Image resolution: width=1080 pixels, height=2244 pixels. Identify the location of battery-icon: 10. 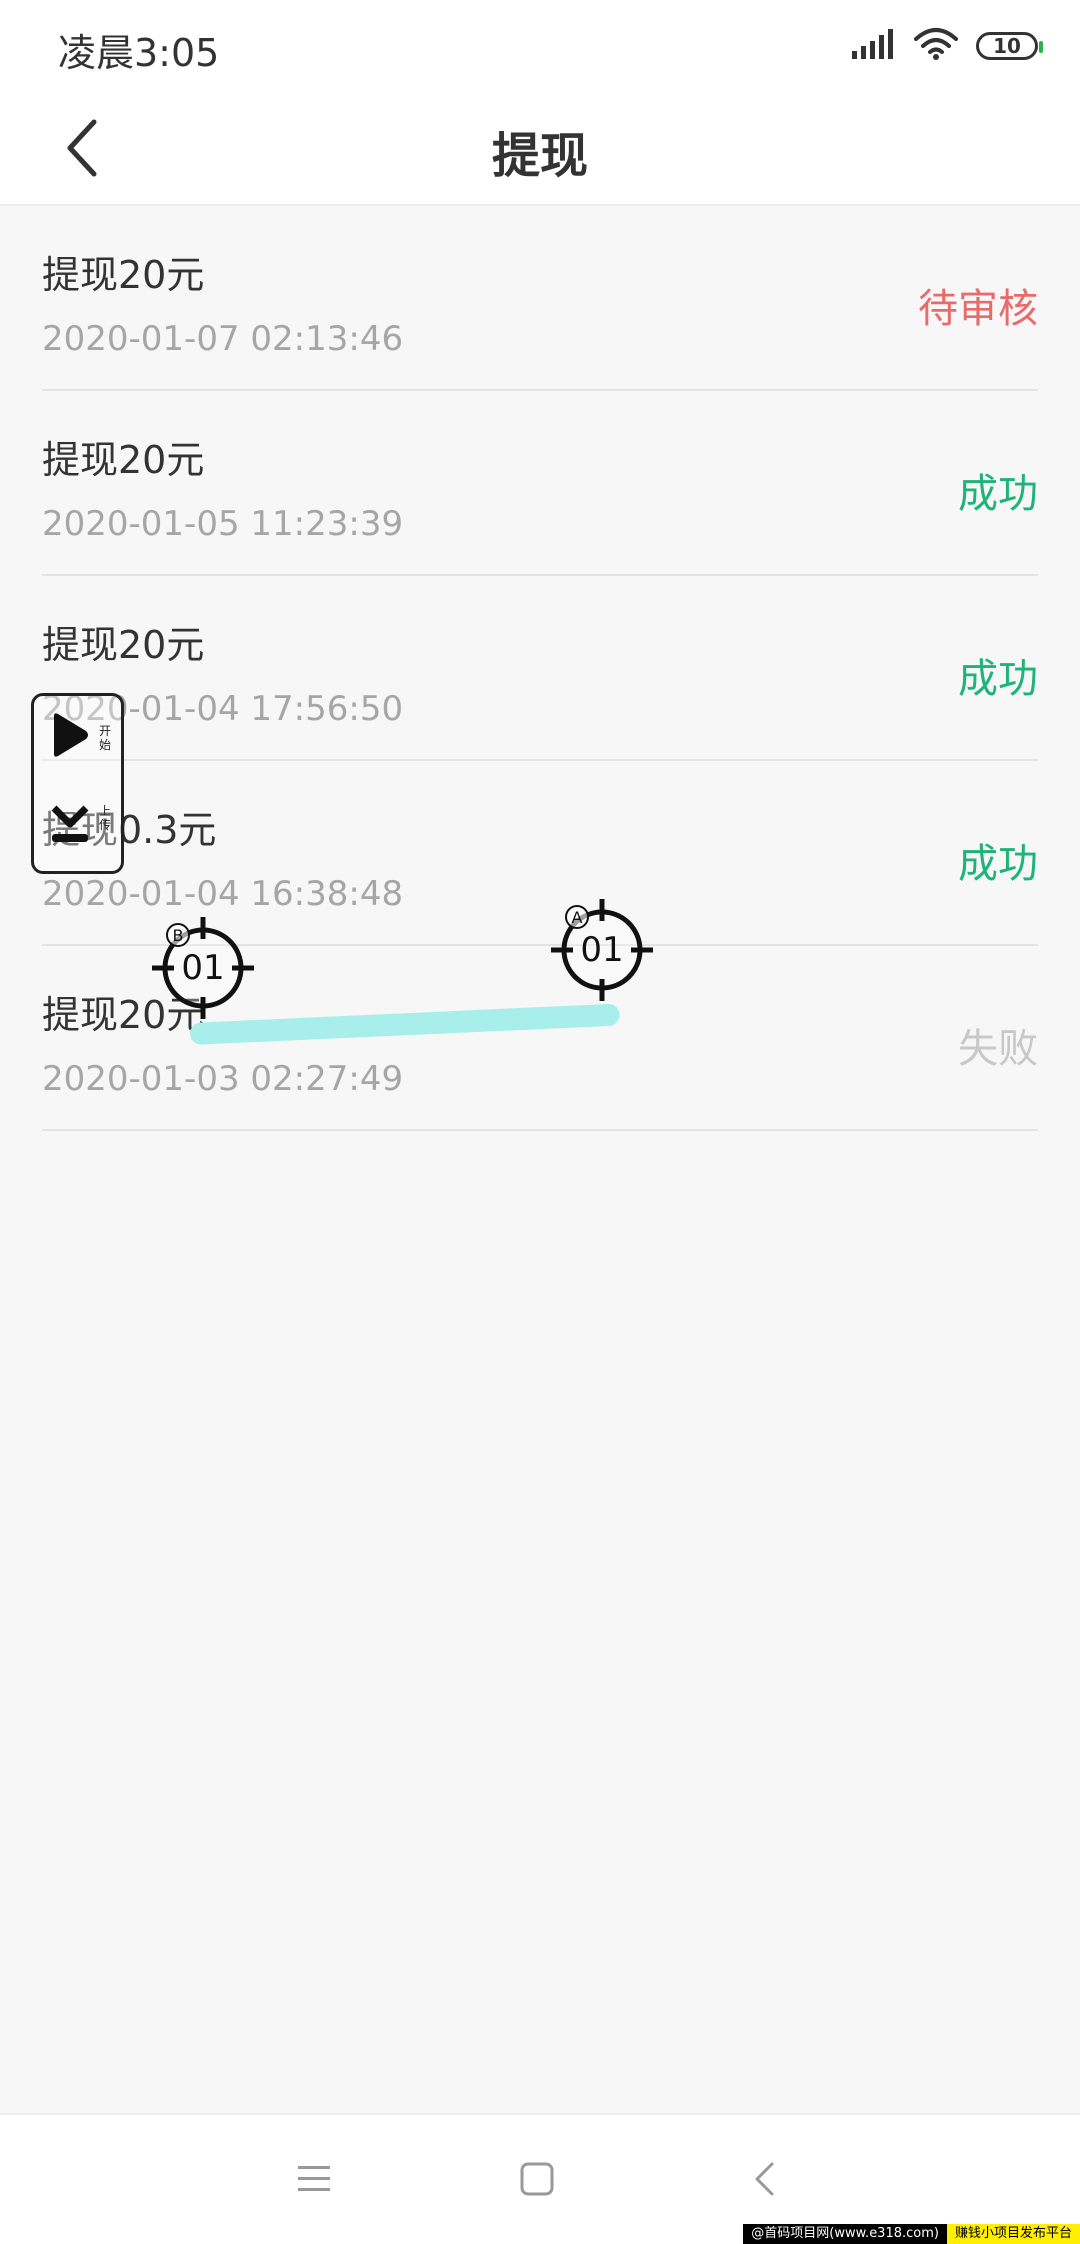
(1009, 46).